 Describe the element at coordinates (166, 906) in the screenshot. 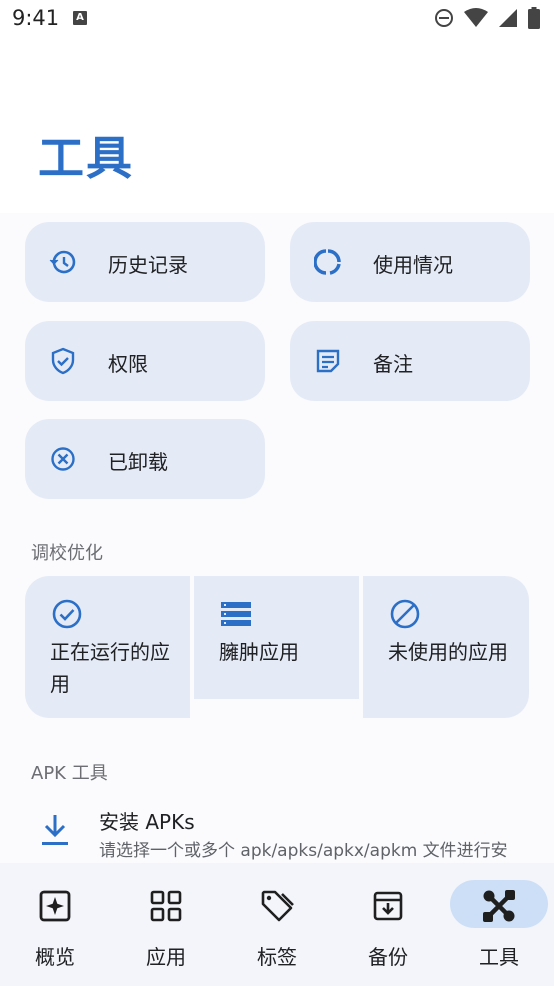

I see `grid-icon` at that location.